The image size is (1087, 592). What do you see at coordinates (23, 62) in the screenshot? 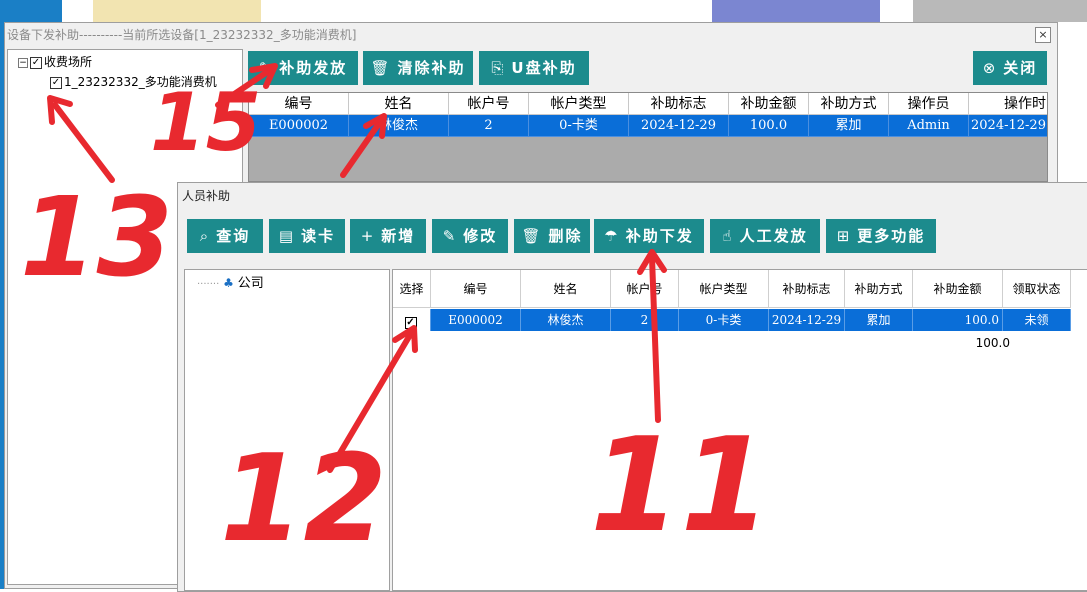
I see `collapse-icon: −` at bounding box center [23, 62].